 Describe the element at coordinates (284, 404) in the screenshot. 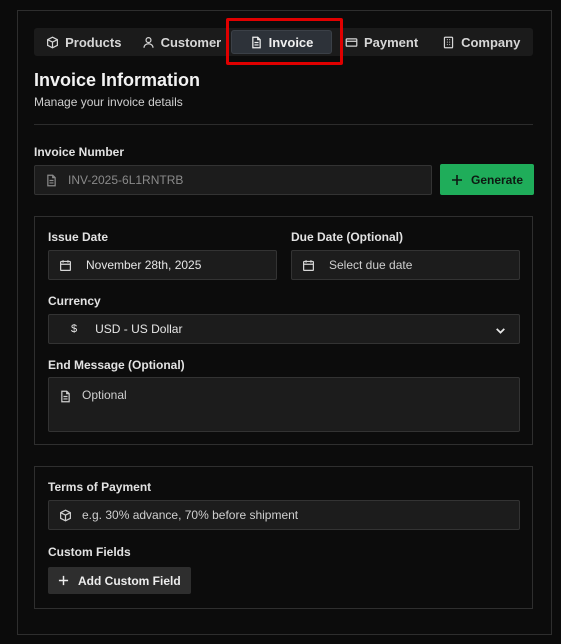

I see `end-message-textarea: Optional` at that location.